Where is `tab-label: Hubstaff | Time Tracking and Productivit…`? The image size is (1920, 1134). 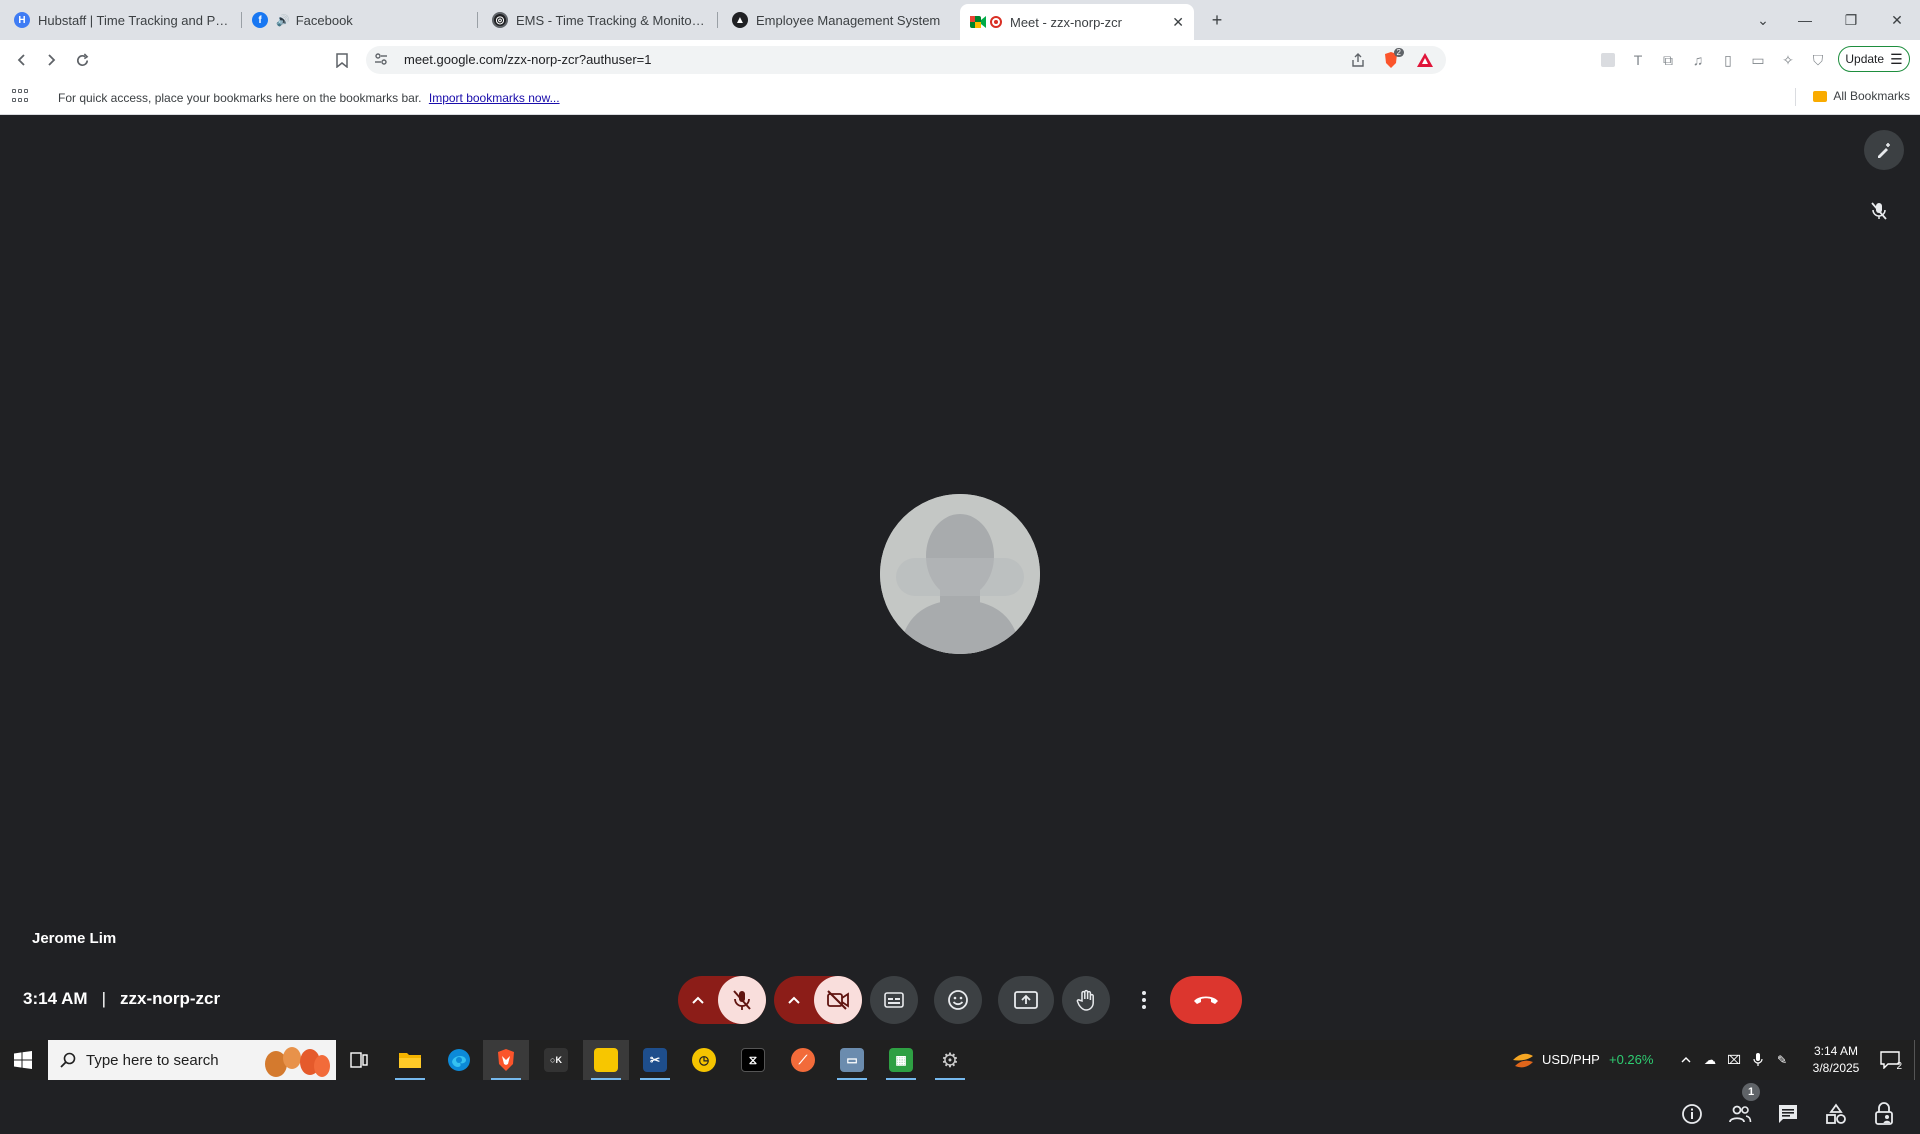 tab-label: Hubstaff | Time Tracking and Productivit… is located at coordinates (135, 20).